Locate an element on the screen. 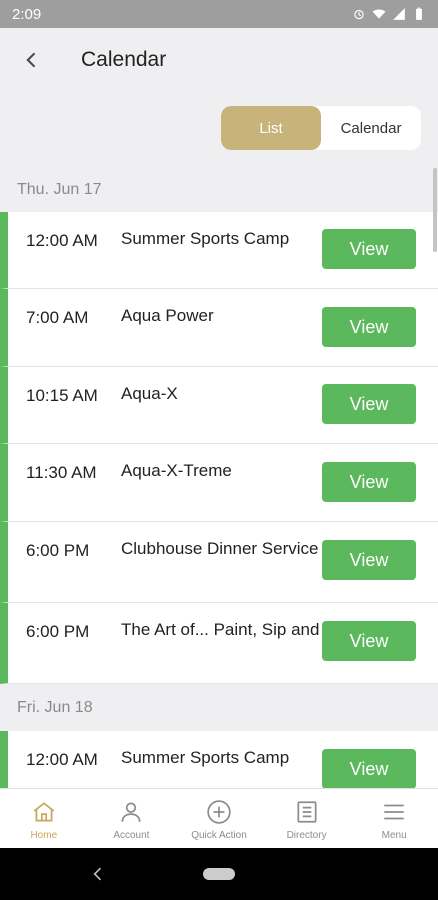 The image size is (438, 900). nav-quick-action: Quick Action is located at coordinates (219, 818).